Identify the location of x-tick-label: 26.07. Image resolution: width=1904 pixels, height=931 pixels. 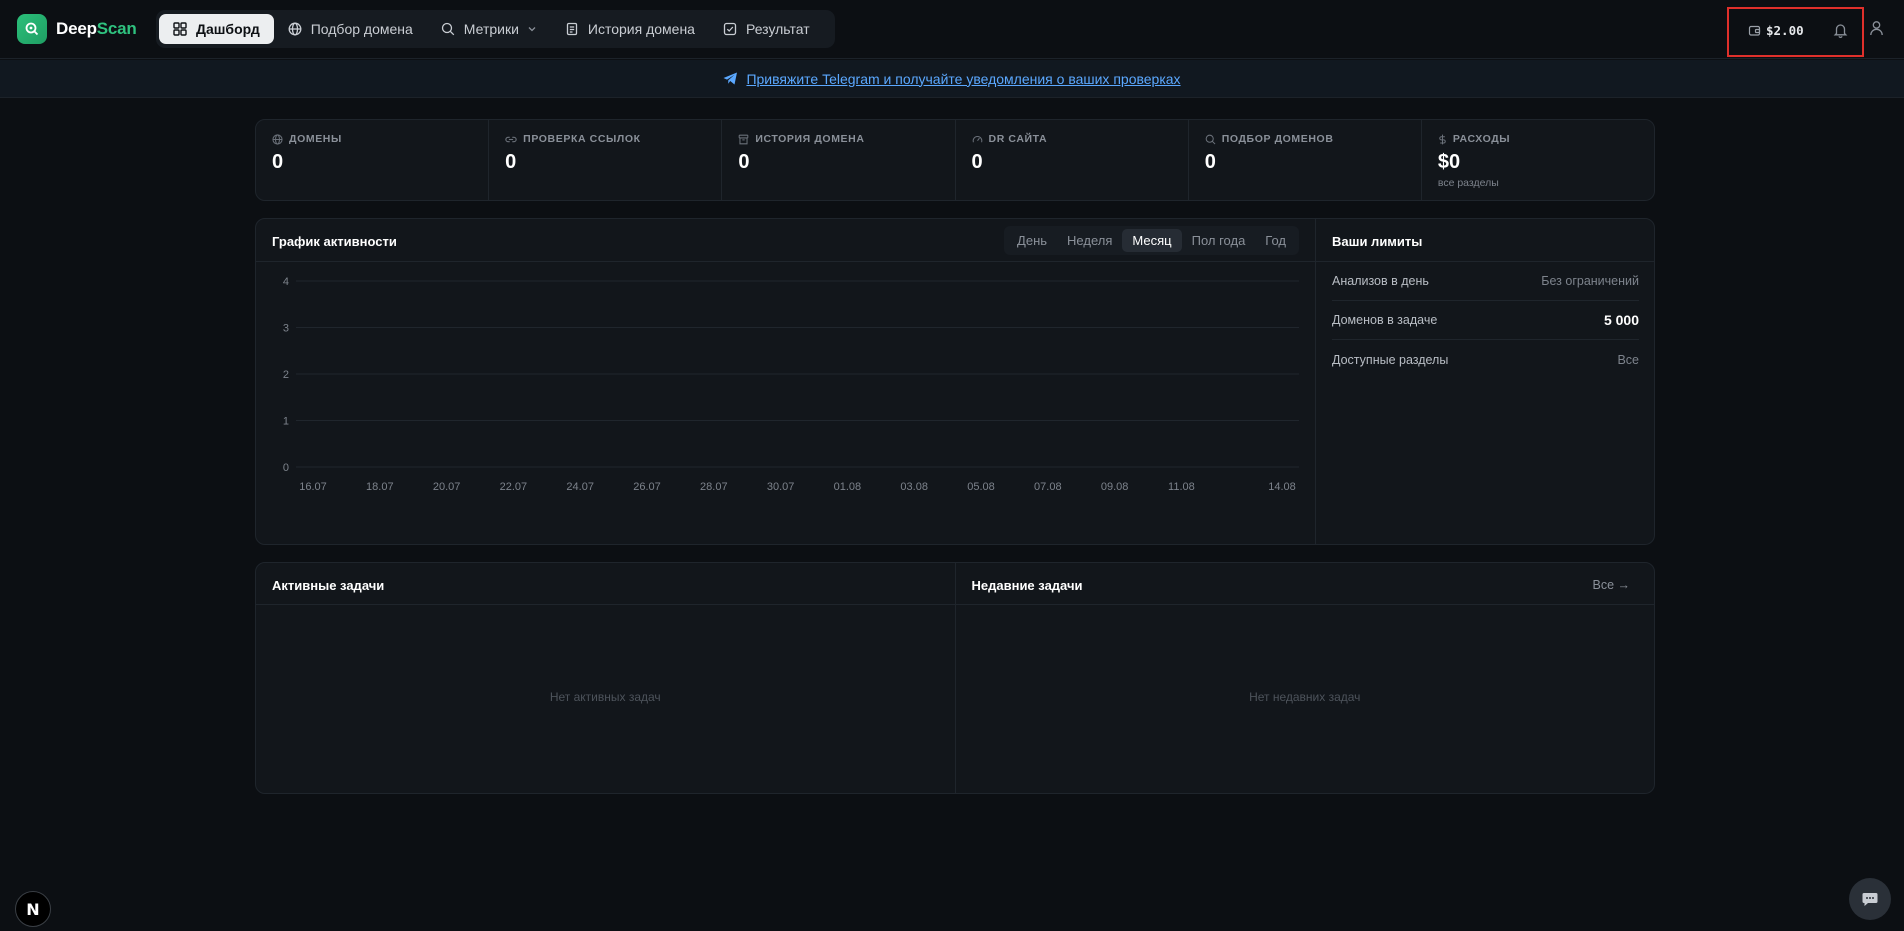
(647, 487).